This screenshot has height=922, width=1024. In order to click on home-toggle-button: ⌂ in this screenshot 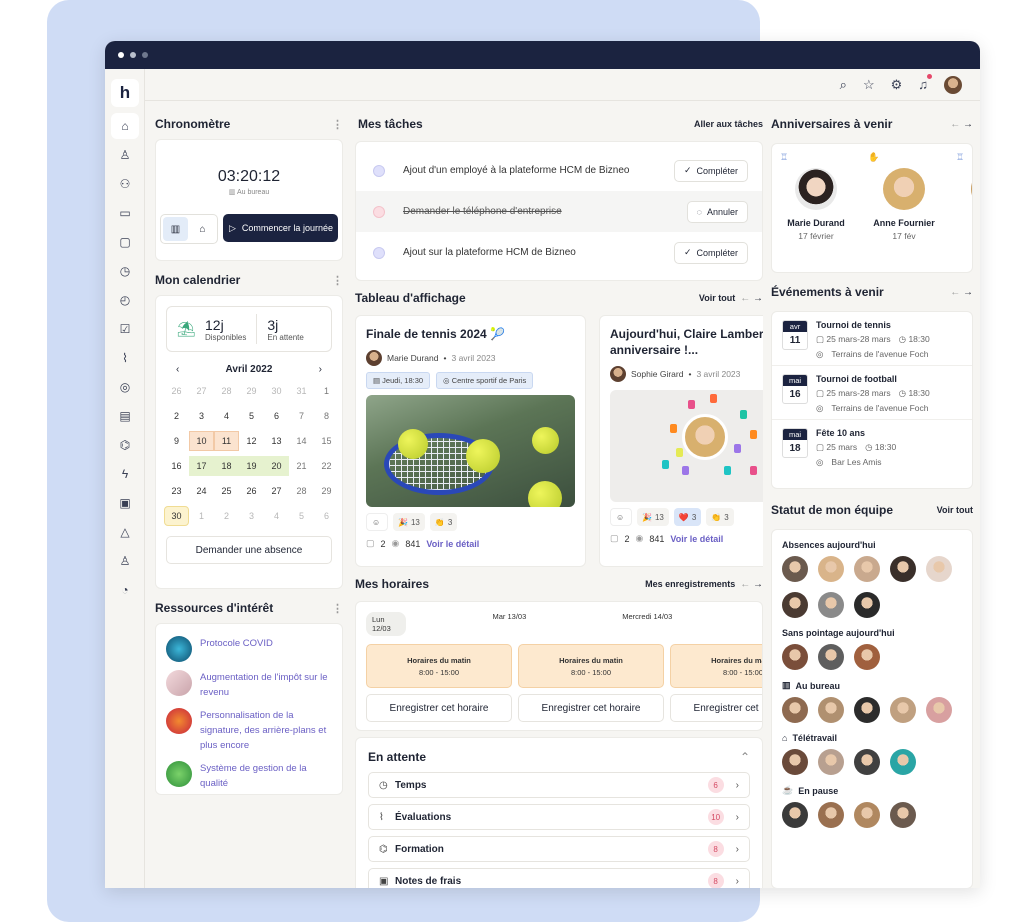, I will do `click(202, 229)`.